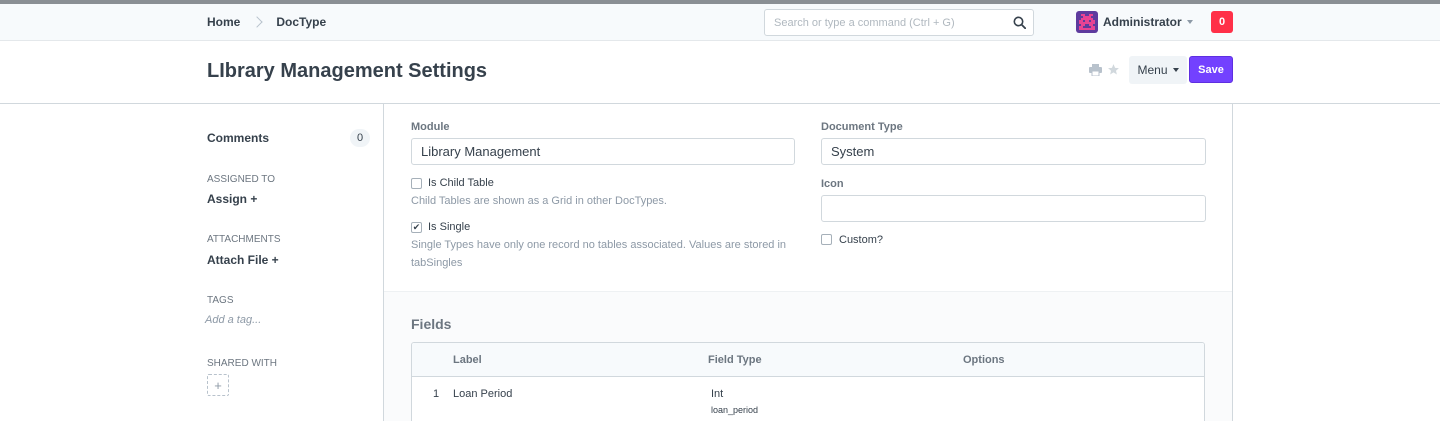 The image size is (1440, 421). Describe the element at coordinates (1019, 22) in the screenshot. I see `search-icon` at that location.